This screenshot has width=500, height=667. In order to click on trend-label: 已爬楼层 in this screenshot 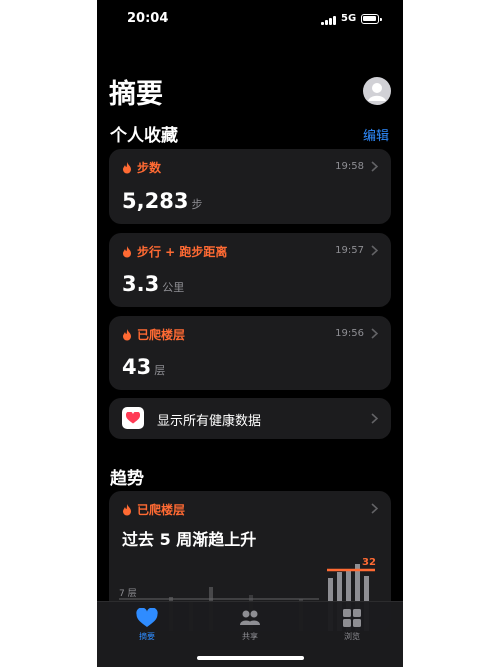, I will do `click(161, 510)`.